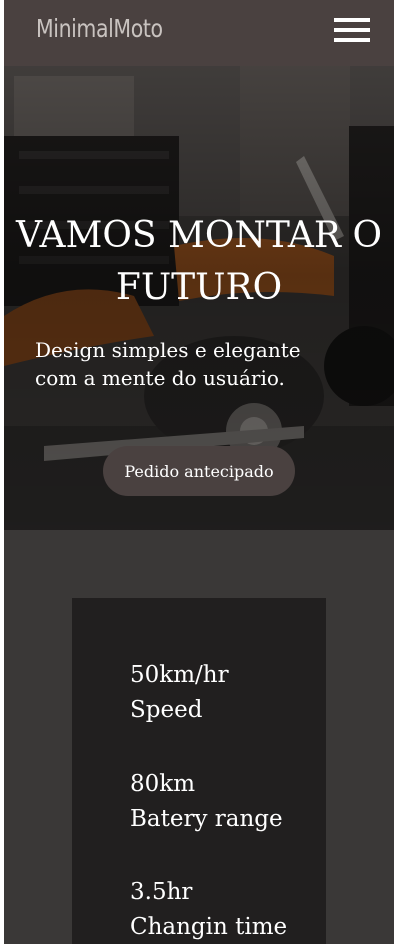 This screenshot has height=944, width=404. What do you see at coordinates (166, 710) in the screenshot?
I see `spec-label: Speed` at bounding box center [166, 710].